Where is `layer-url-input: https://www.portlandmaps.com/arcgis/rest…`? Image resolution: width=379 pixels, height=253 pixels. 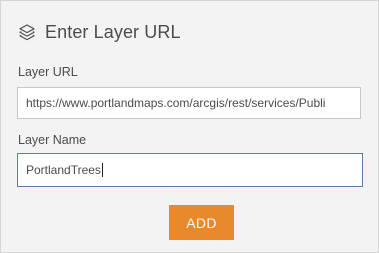
layer-url-input: https://www.portlandmaps.com/arcgis/rest… is located at coordinates (189, 103).